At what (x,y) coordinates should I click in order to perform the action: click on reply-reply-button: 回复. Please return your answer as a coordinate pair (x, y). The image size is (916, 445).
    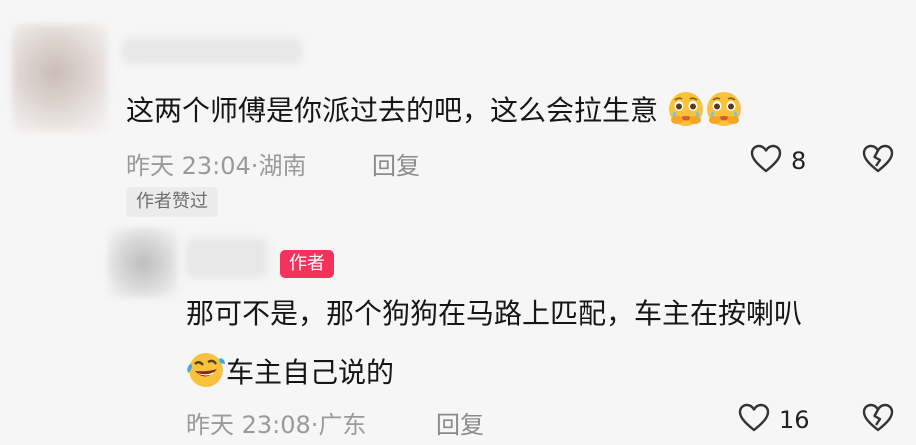
    Looking at the image, I should click on (460, 422).